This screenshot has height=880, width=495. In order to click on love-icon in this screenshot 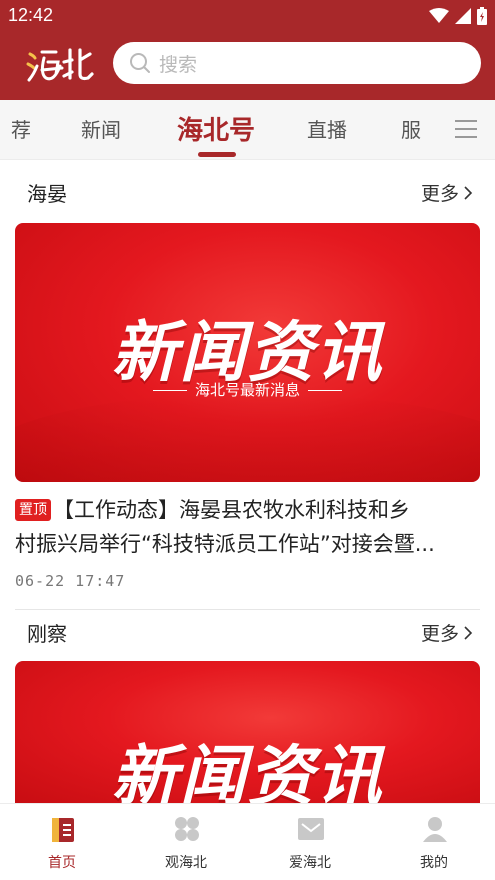, I will do `click(311, 829)`.